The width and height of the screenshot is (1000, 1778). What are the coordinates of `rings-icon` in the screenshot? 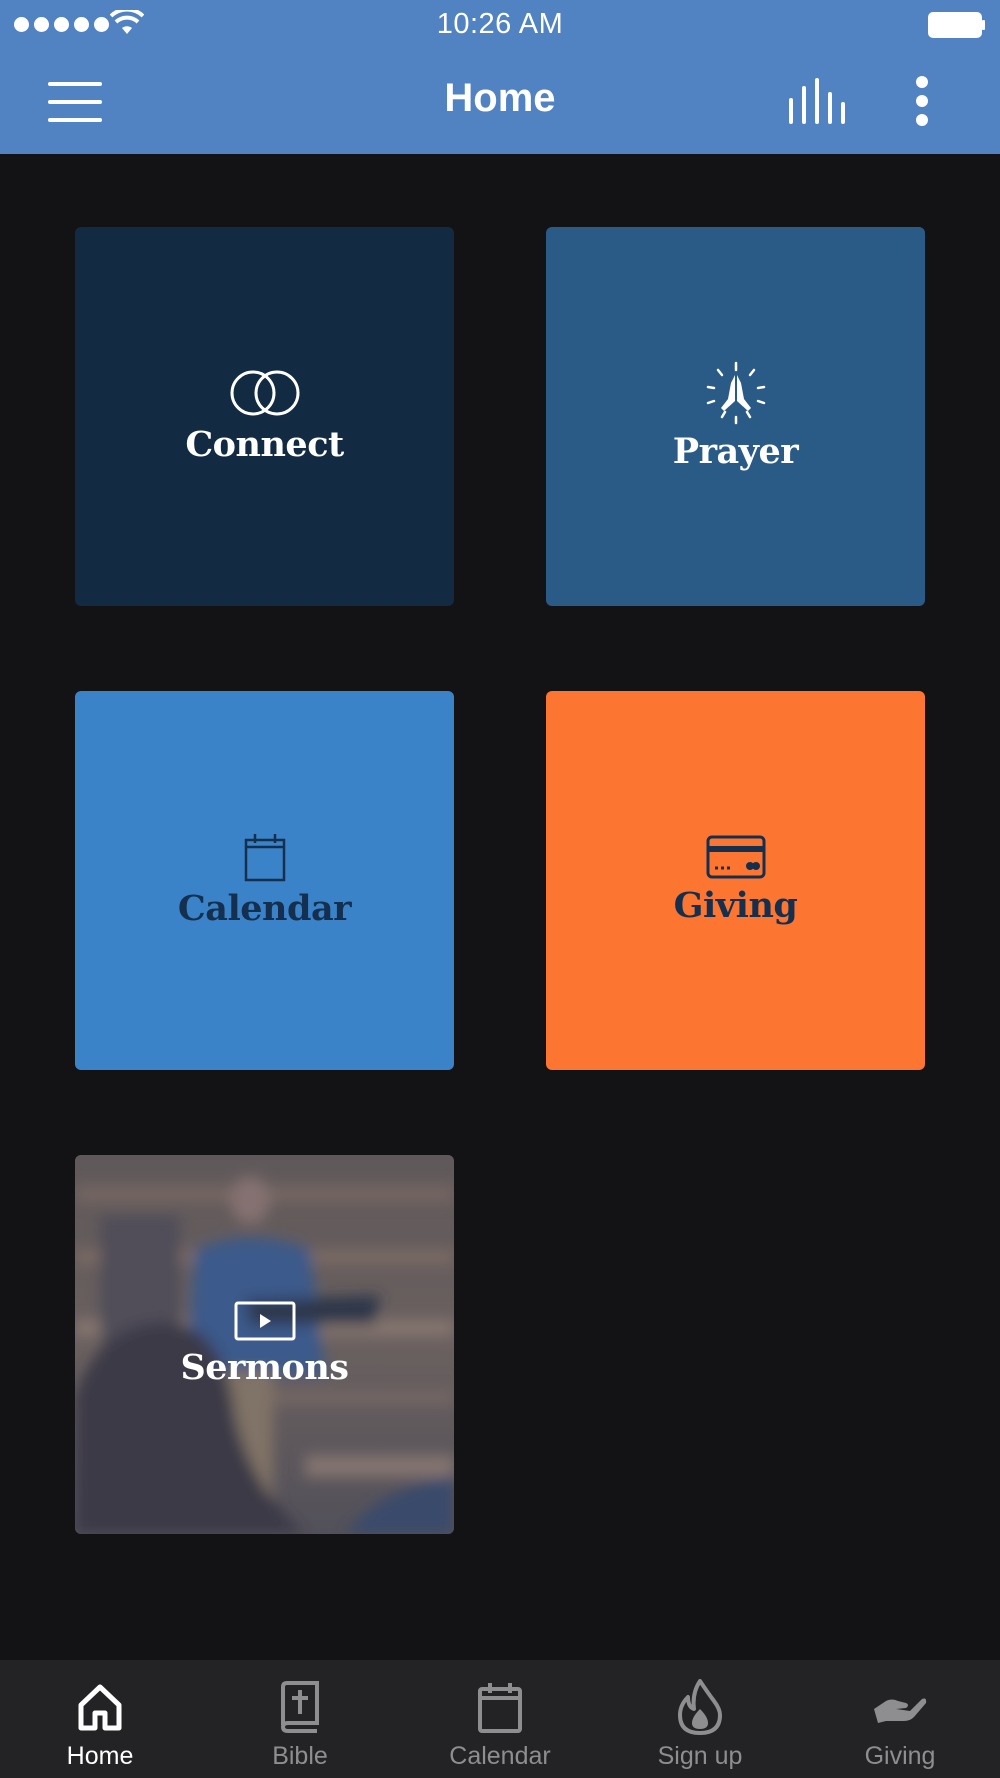 It's located at (264, 393).